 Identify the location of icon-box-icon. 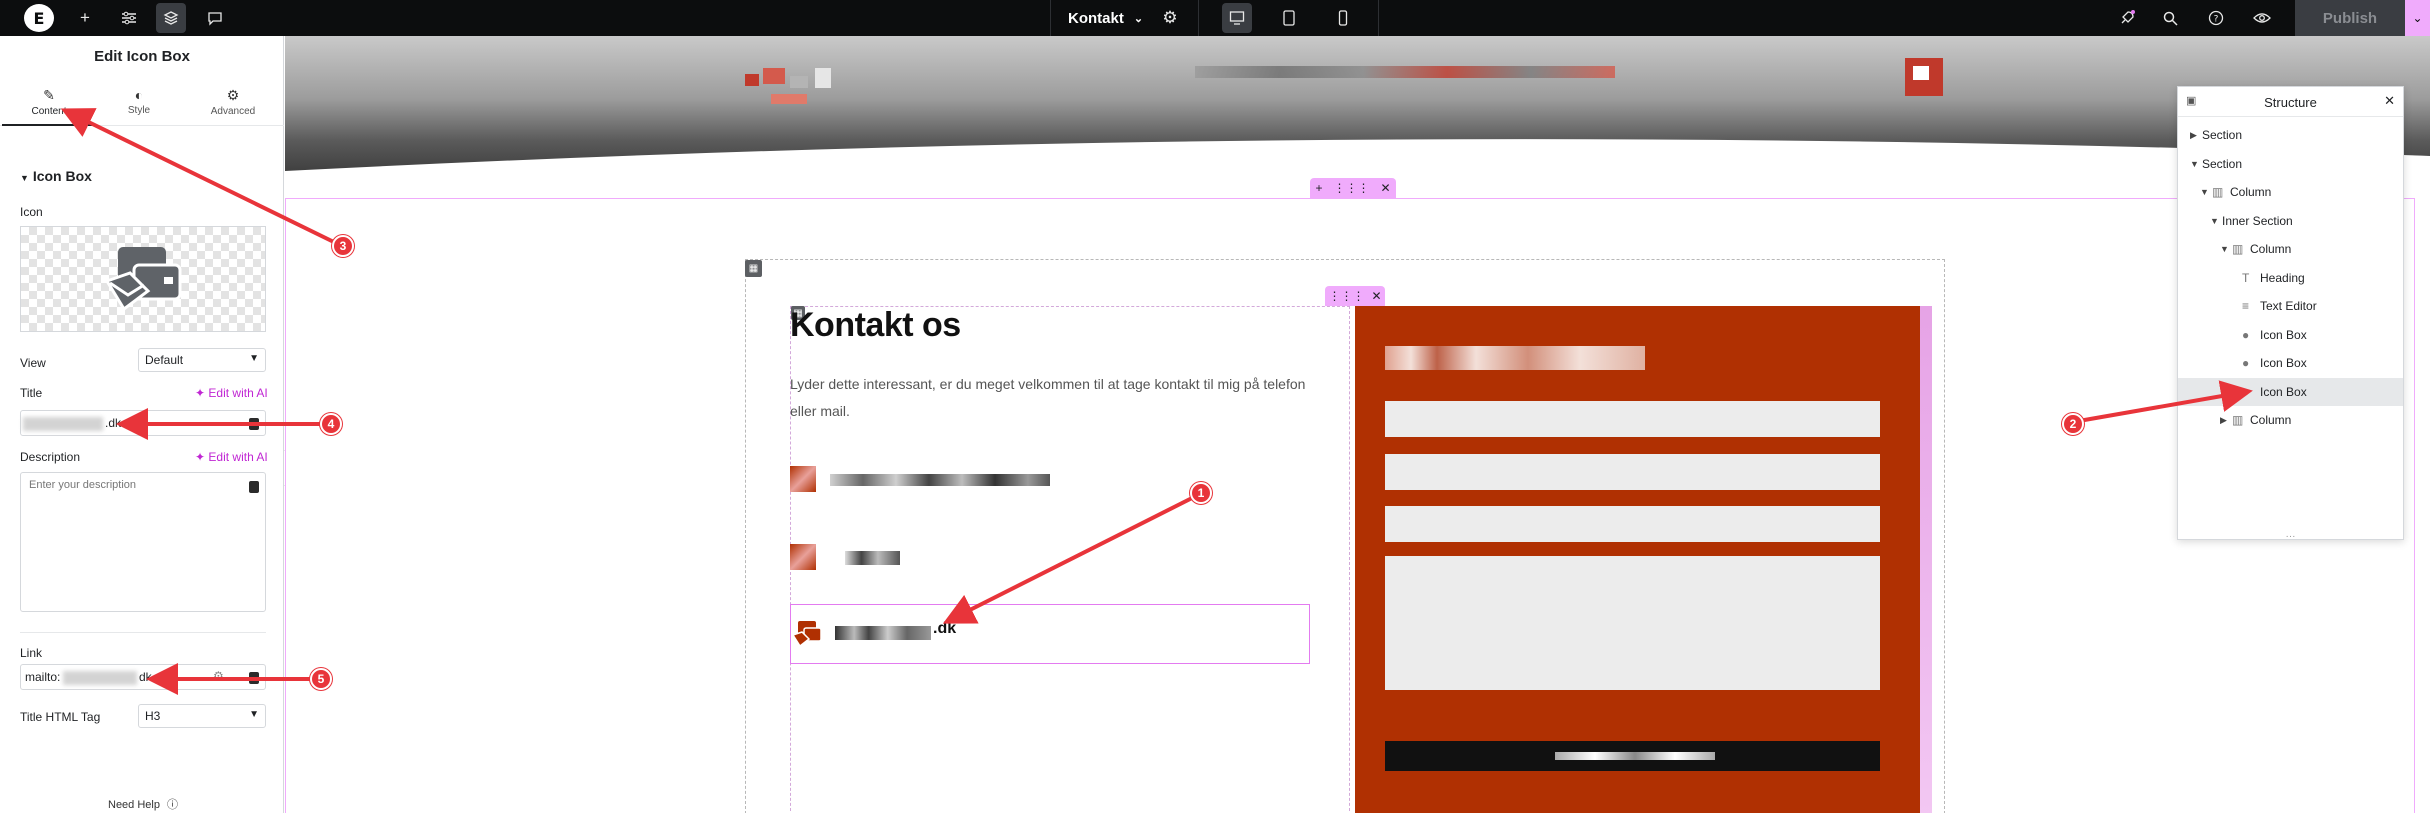
(803, 557).